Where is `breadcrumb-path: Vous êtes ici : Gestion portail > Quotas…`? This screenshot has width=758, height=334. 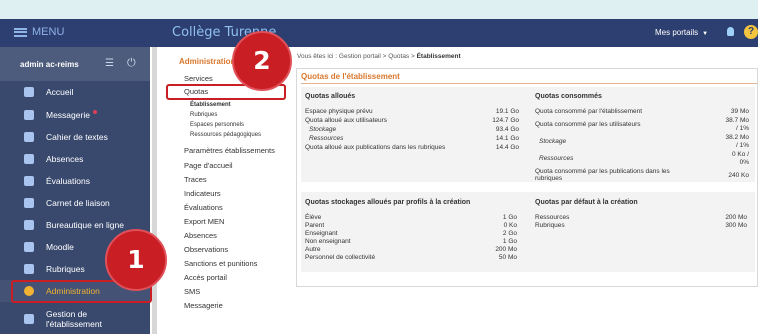 breadcrumb-path: Vous êtes ici : Gestion portail > Quotas… is located at coordinates (357, 56).